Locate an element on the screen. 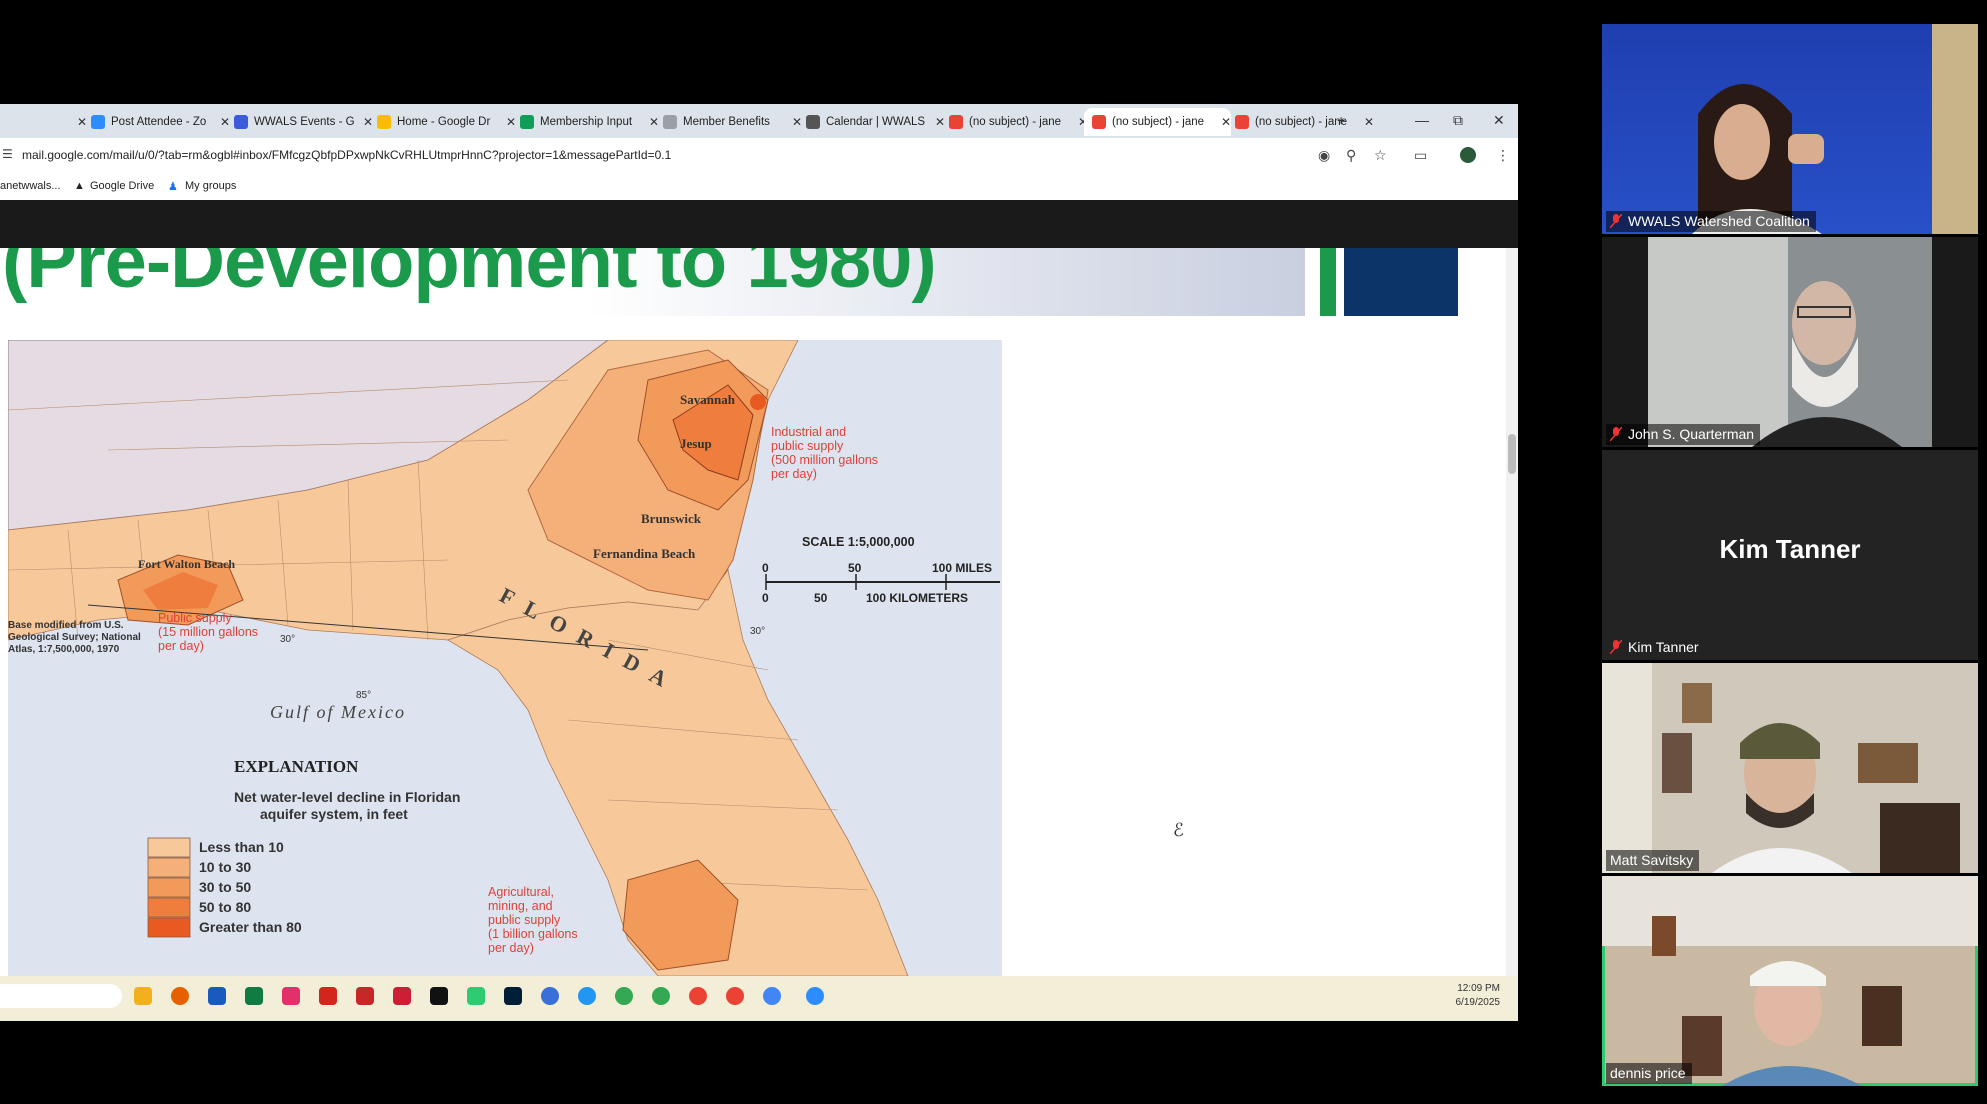  scrollbar-thumb is located at coordinates (1512, 454).